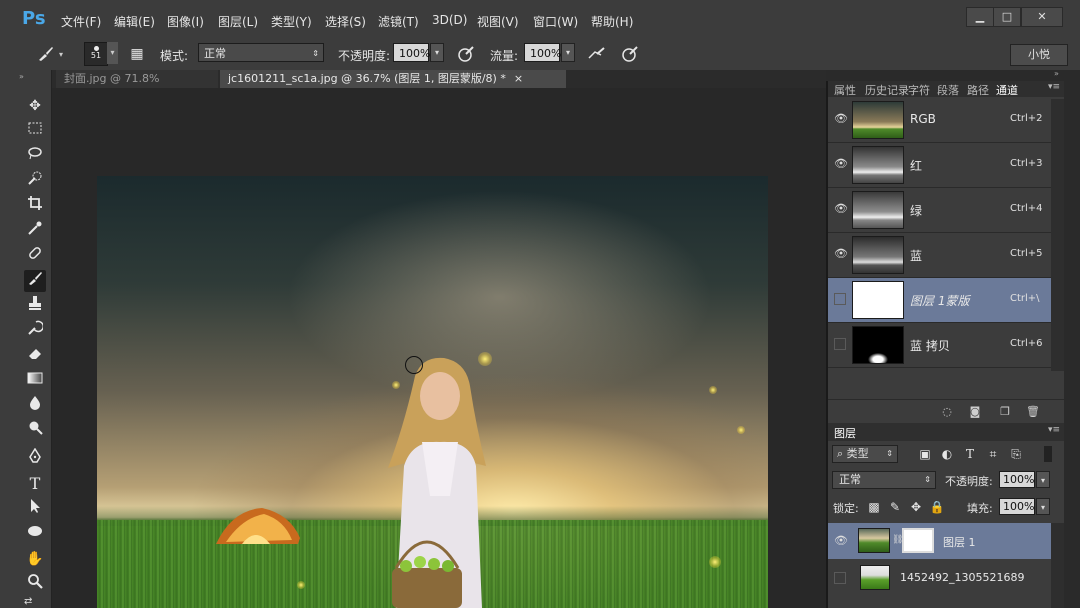  Describe the element at coordinates (918, 540) in the screenshot. I see `layer-mask-thumbnail` at that location.